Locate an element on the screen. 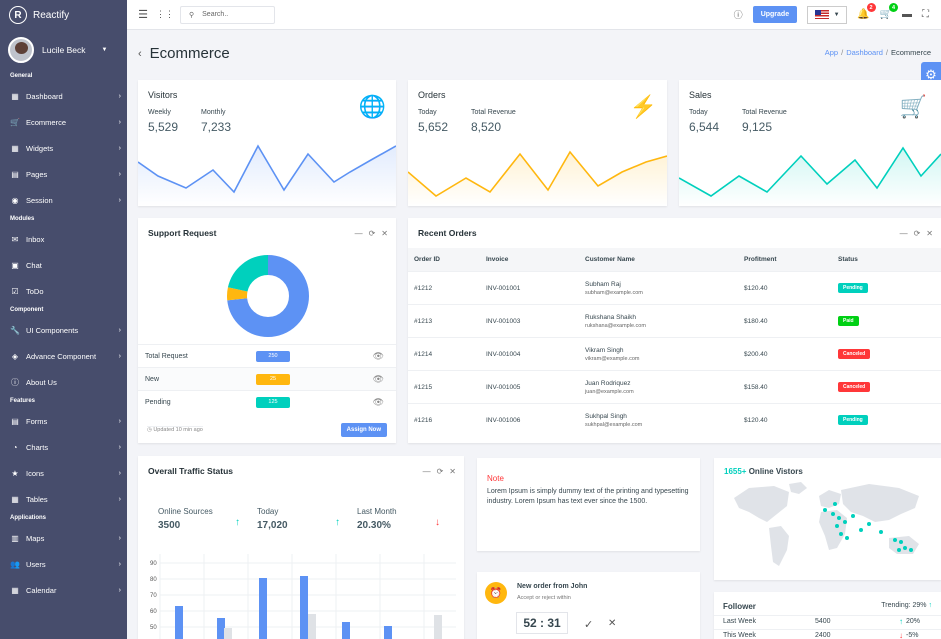  follower-value: 2400 is located at coordinates (823, 635).